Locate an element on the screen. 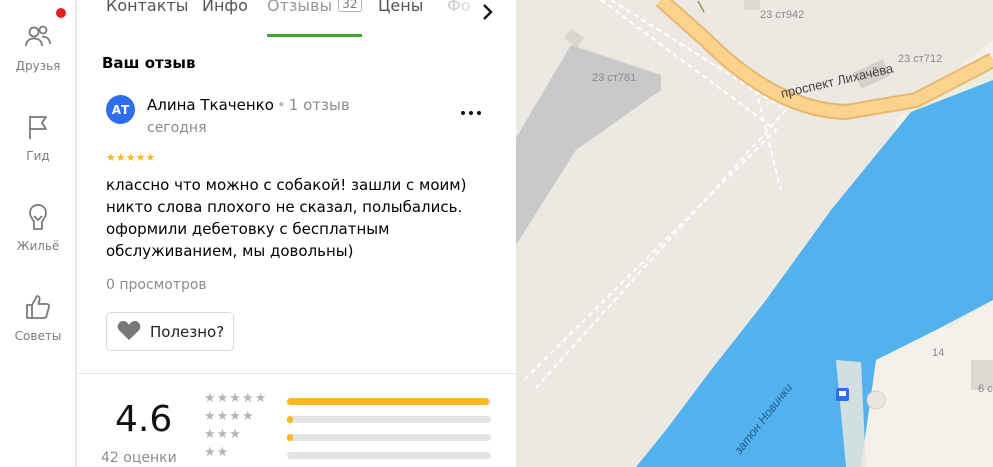 The width and height of the screenshot is (993, 467). useful-button: Полезно? is located at coordinates (170, 331).